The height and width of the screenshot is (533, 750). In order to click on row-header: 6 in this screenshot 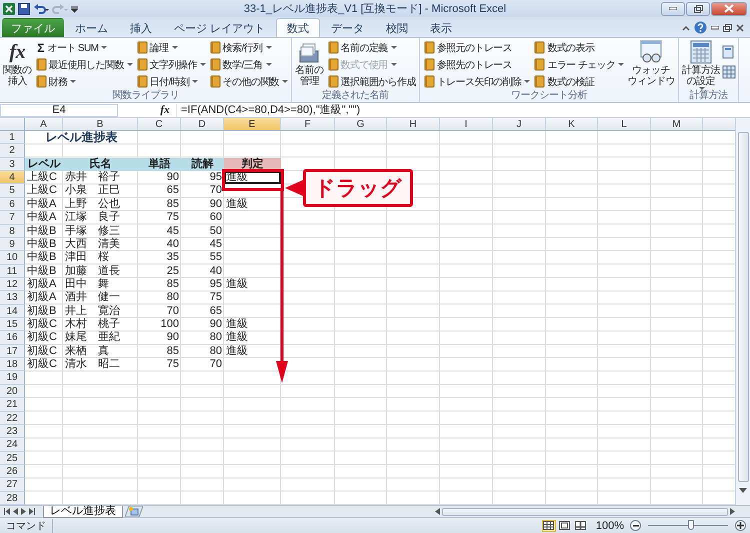, I will do `click(12, 205)`.